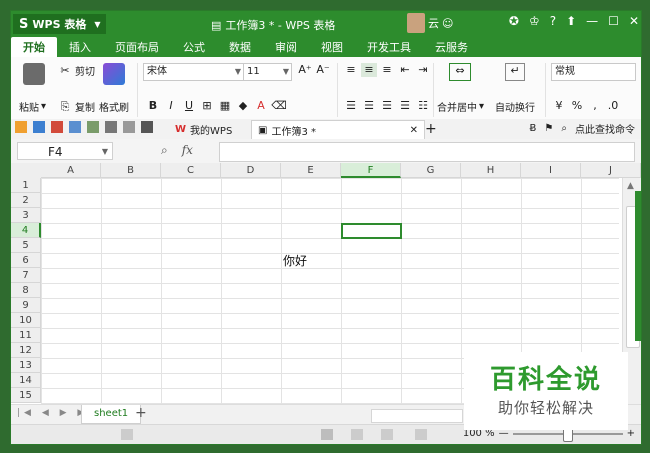  What do you see at coordinates (21, 127) in the screenshot?
I see `open-folder-icon` at bounding box center [21, 127].